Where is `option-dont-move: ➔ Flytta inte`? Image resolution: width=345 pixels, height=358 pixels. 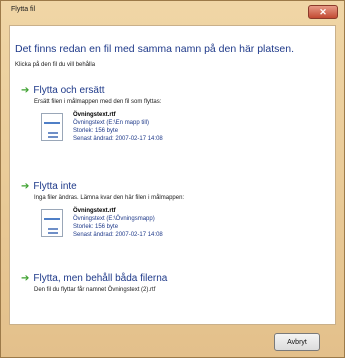 option-dont-move: ➔ Flytta inte is located at coordinates (49, 186).